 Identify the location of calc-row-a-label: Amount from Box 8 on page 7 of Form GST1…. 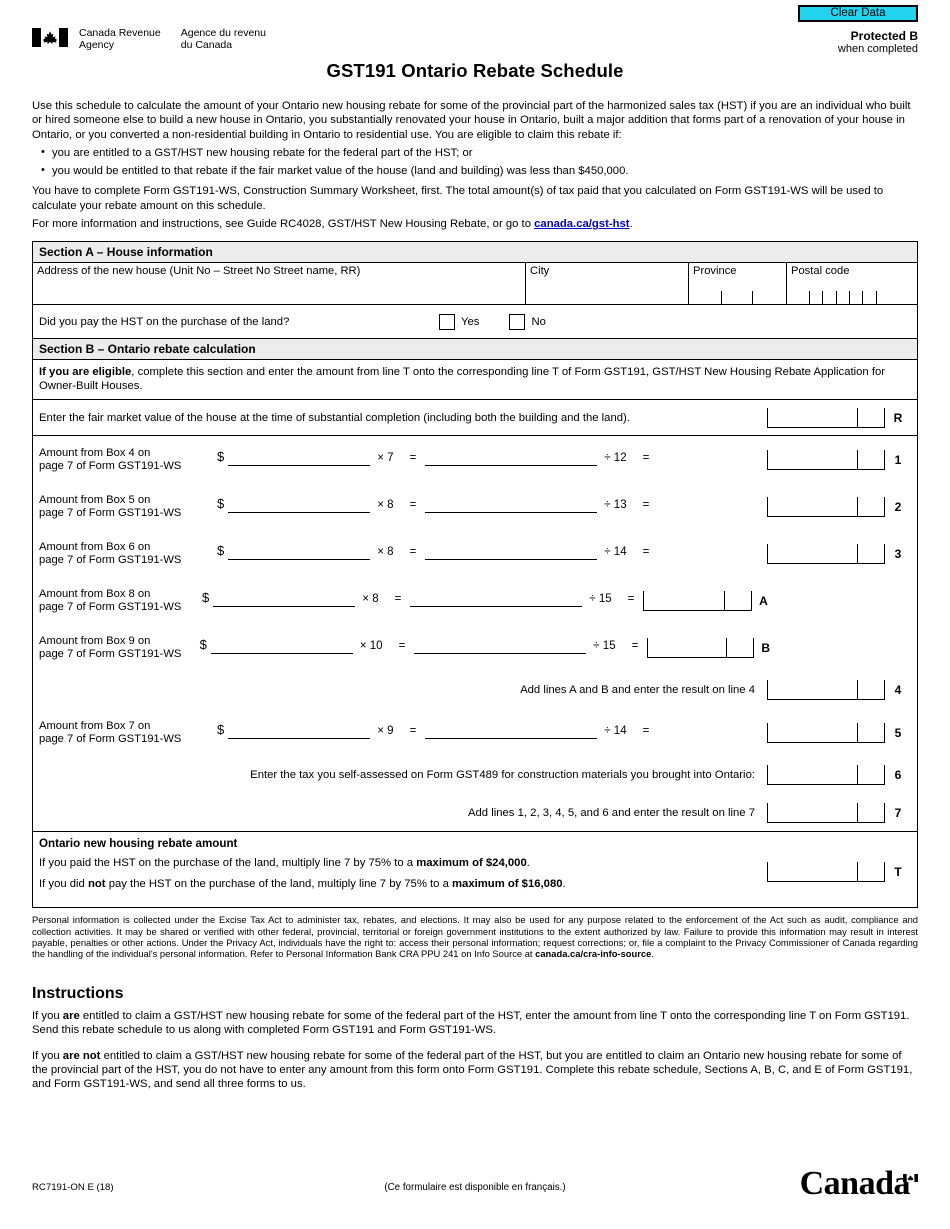
(110, 600).